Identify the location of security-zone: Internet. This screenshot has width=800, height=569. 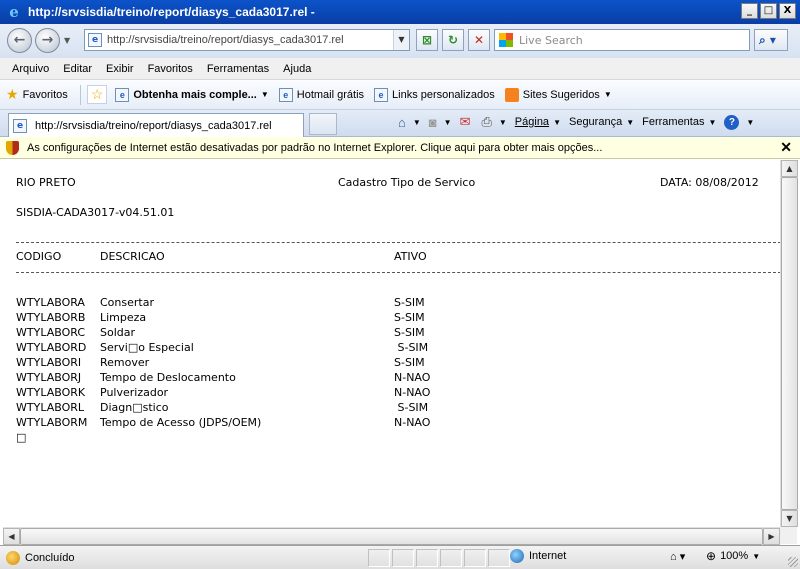
(538, 556).